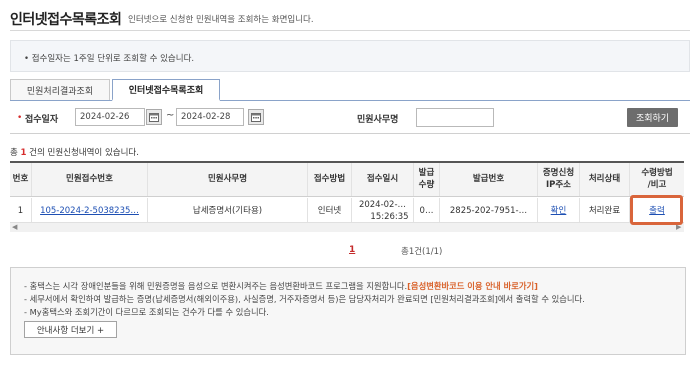  What do you see at coordinates (42, 120) in the screenshot?
I see `date-label: 접수일자` at bounding box center [42, 120].